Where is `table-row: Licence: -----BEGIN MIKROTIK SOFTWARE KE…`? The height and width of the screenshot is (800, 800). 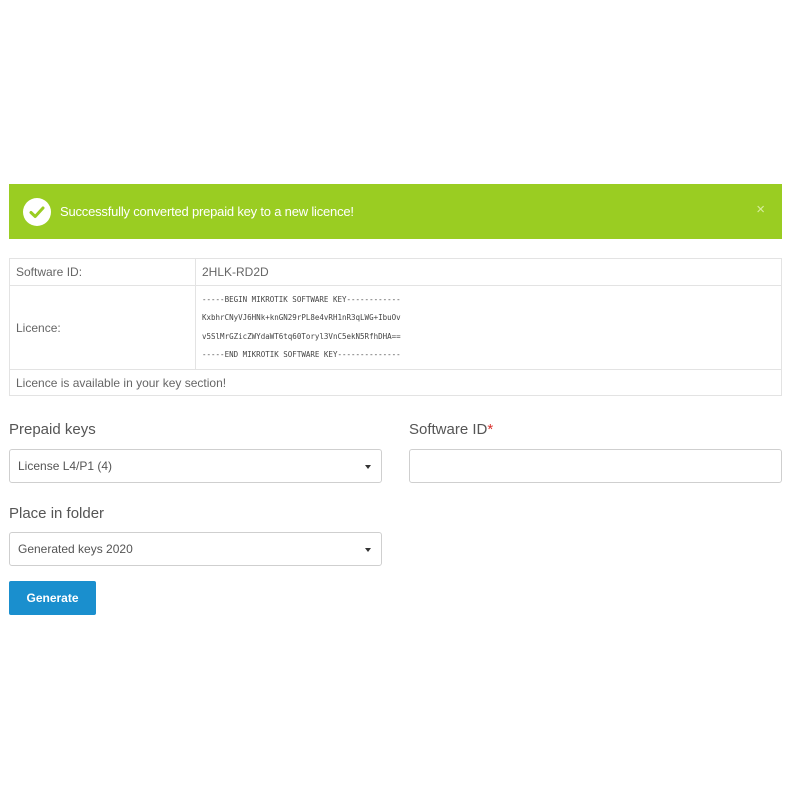
table-row: Licence: -----BEGIN MIKROTIK SOFTWARE KE… is located at coordinates (395, 327).